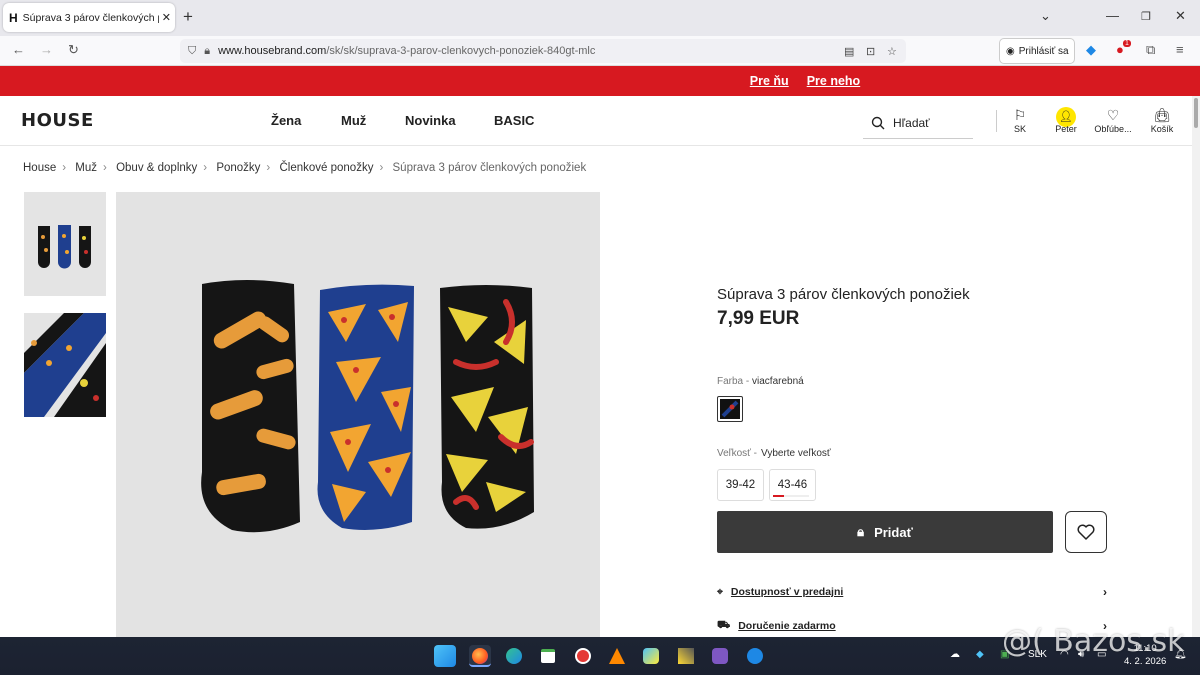 This screenshot has height=675, width=1200. What do you see at coordinates (1010, 51) in the screenshot?
I see `account-icon: ◉` at bounding box center [1010, 51].